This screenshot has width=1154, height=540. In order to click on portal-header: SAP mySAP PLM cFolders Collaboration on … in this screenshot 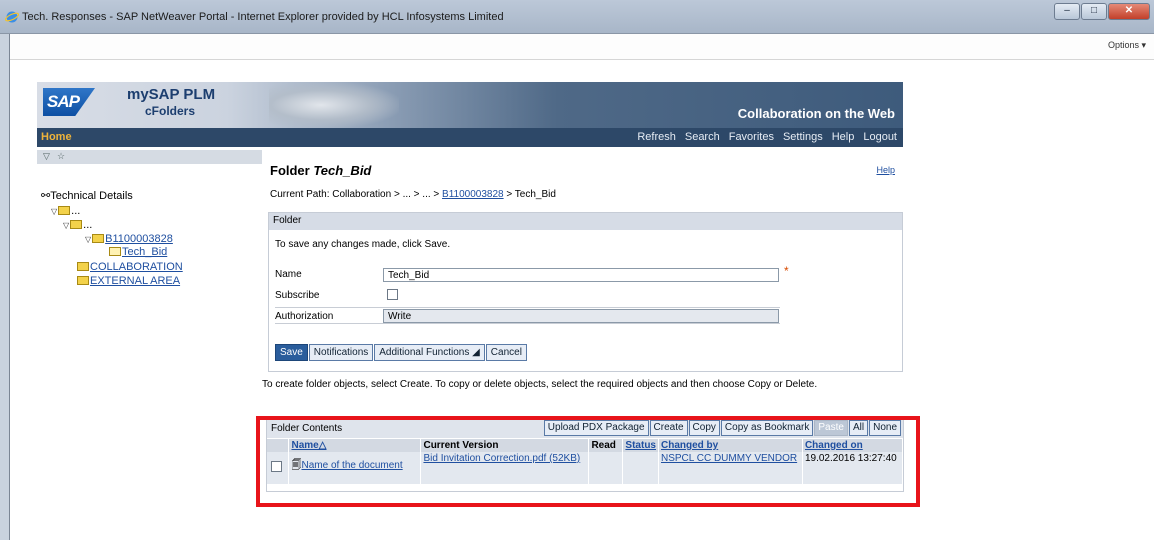, I will do `click(470, 105)`.